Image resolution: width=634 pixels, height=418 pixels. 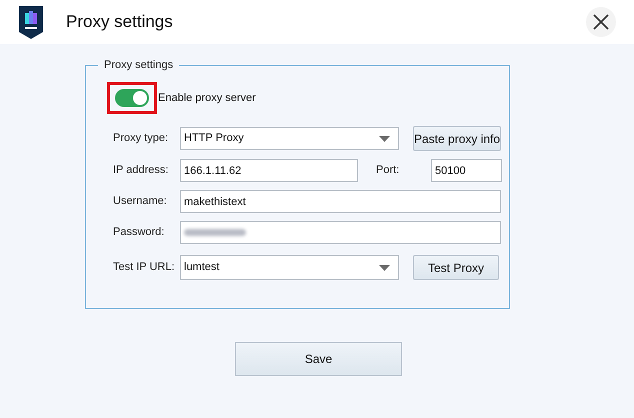 I want to click on field-label: Username:, so click(x=140, y=202).